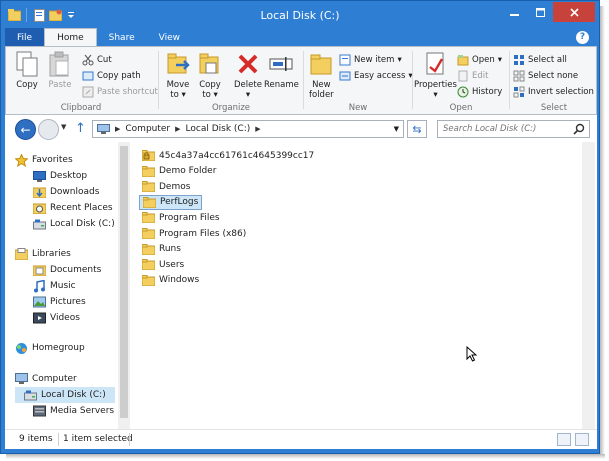  Describe the element at coordinates (39, 176) in the screenshot. I see `desktop-icon` at that location.